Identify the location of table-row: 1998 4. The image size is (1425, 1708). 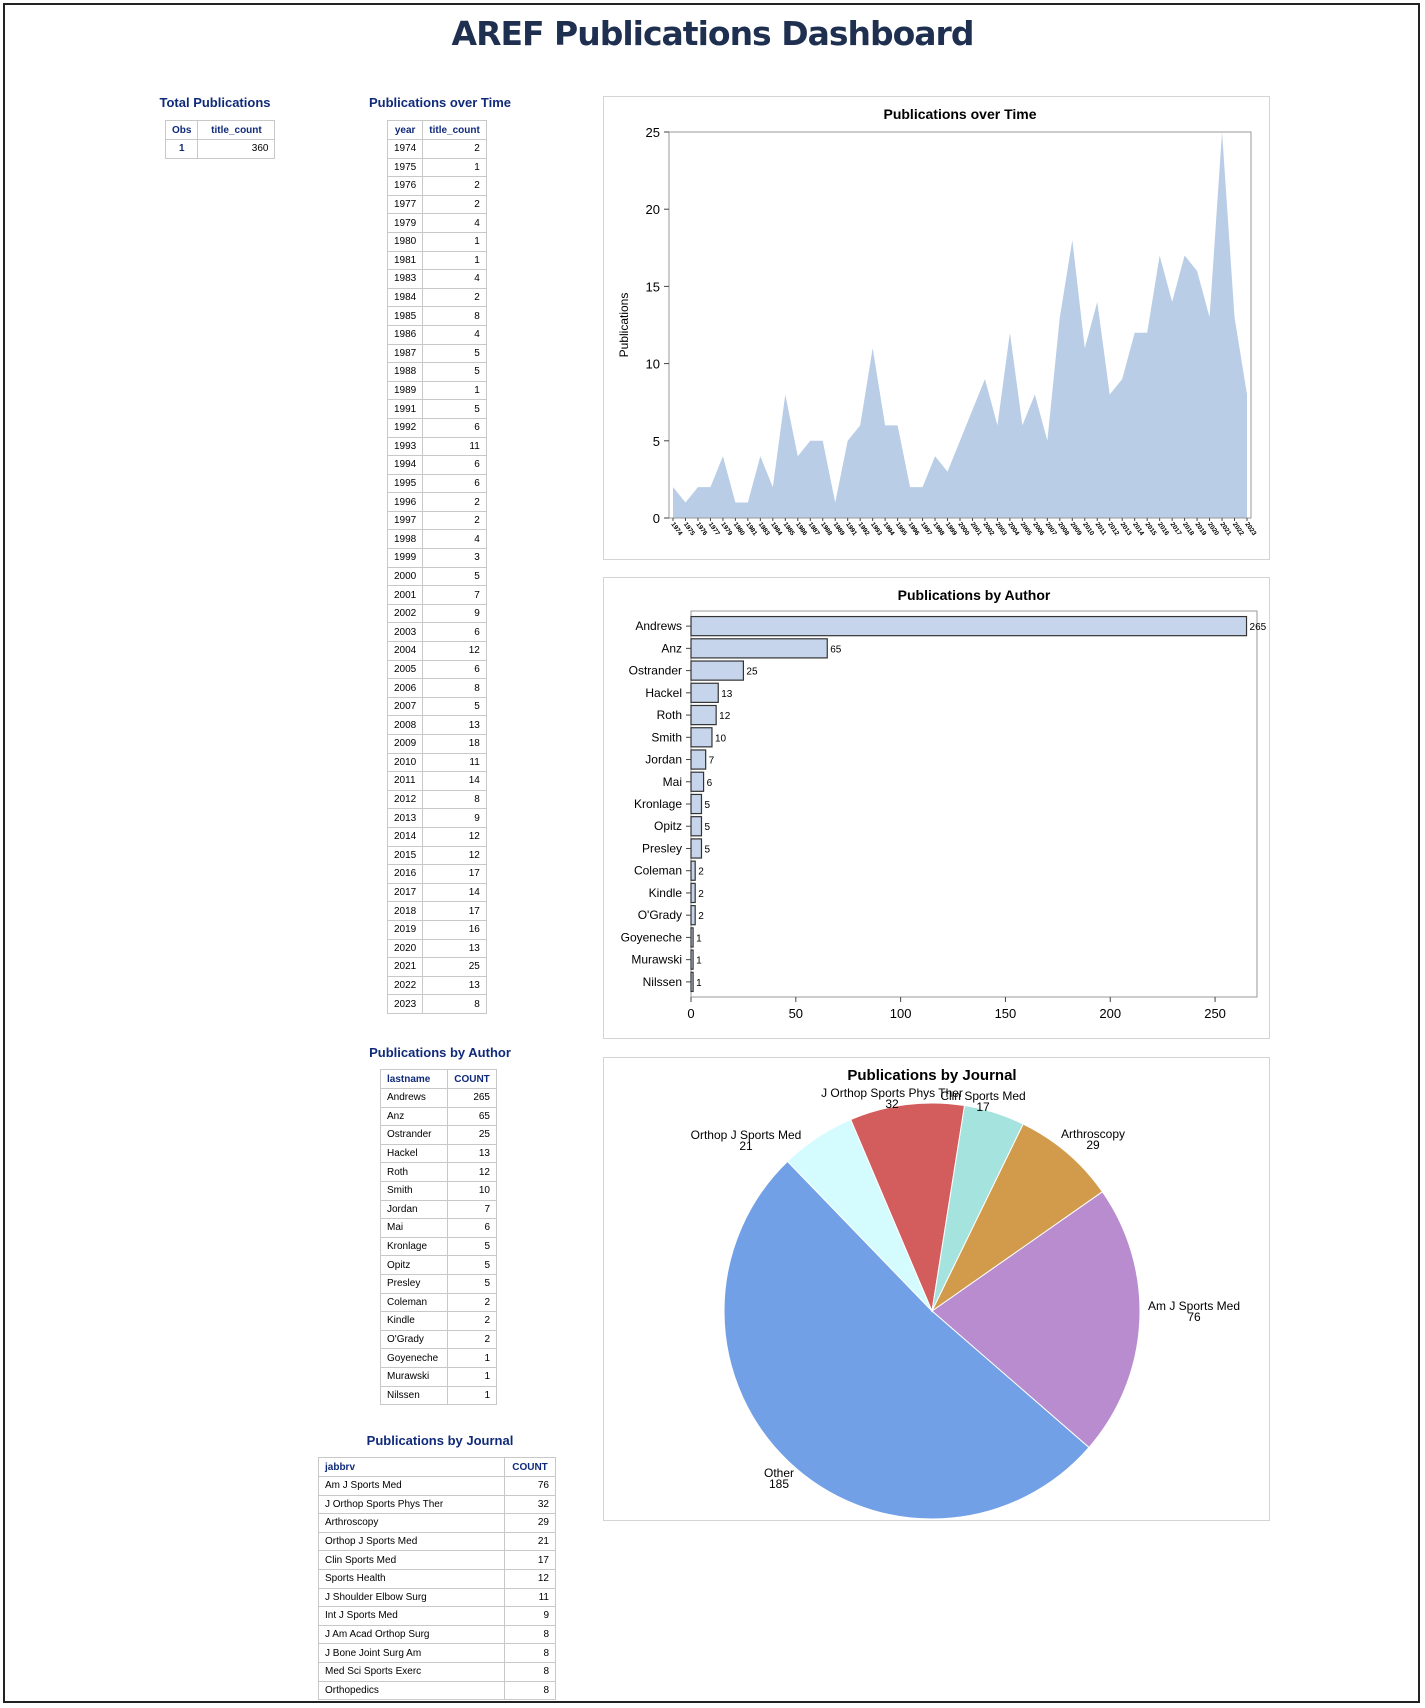
(436, 539).